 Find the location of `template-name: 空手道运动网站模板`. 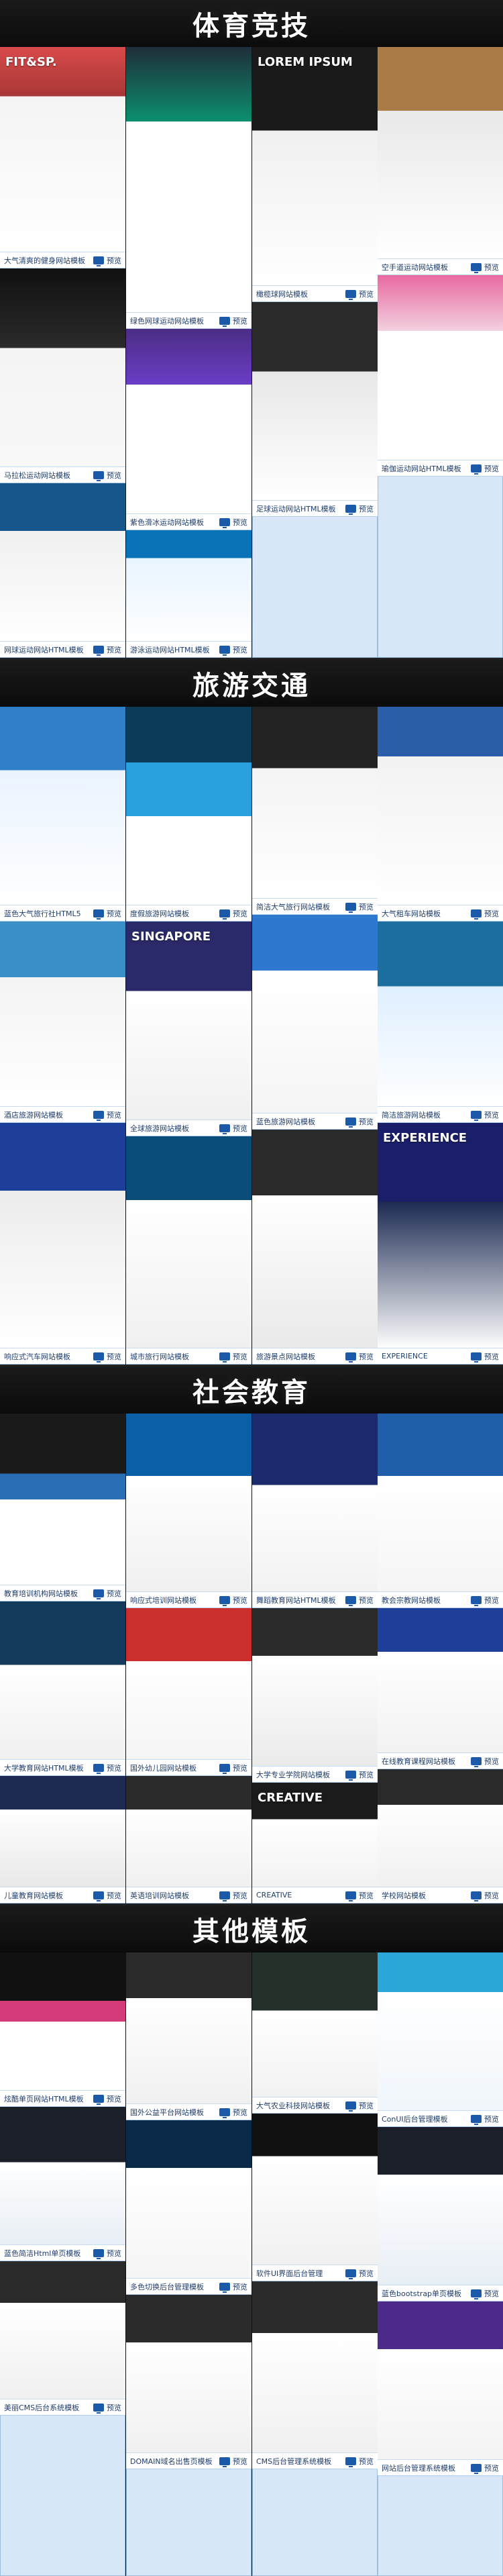

template-name: 空手道运动网站模板 is located at coordinates (415, 267).